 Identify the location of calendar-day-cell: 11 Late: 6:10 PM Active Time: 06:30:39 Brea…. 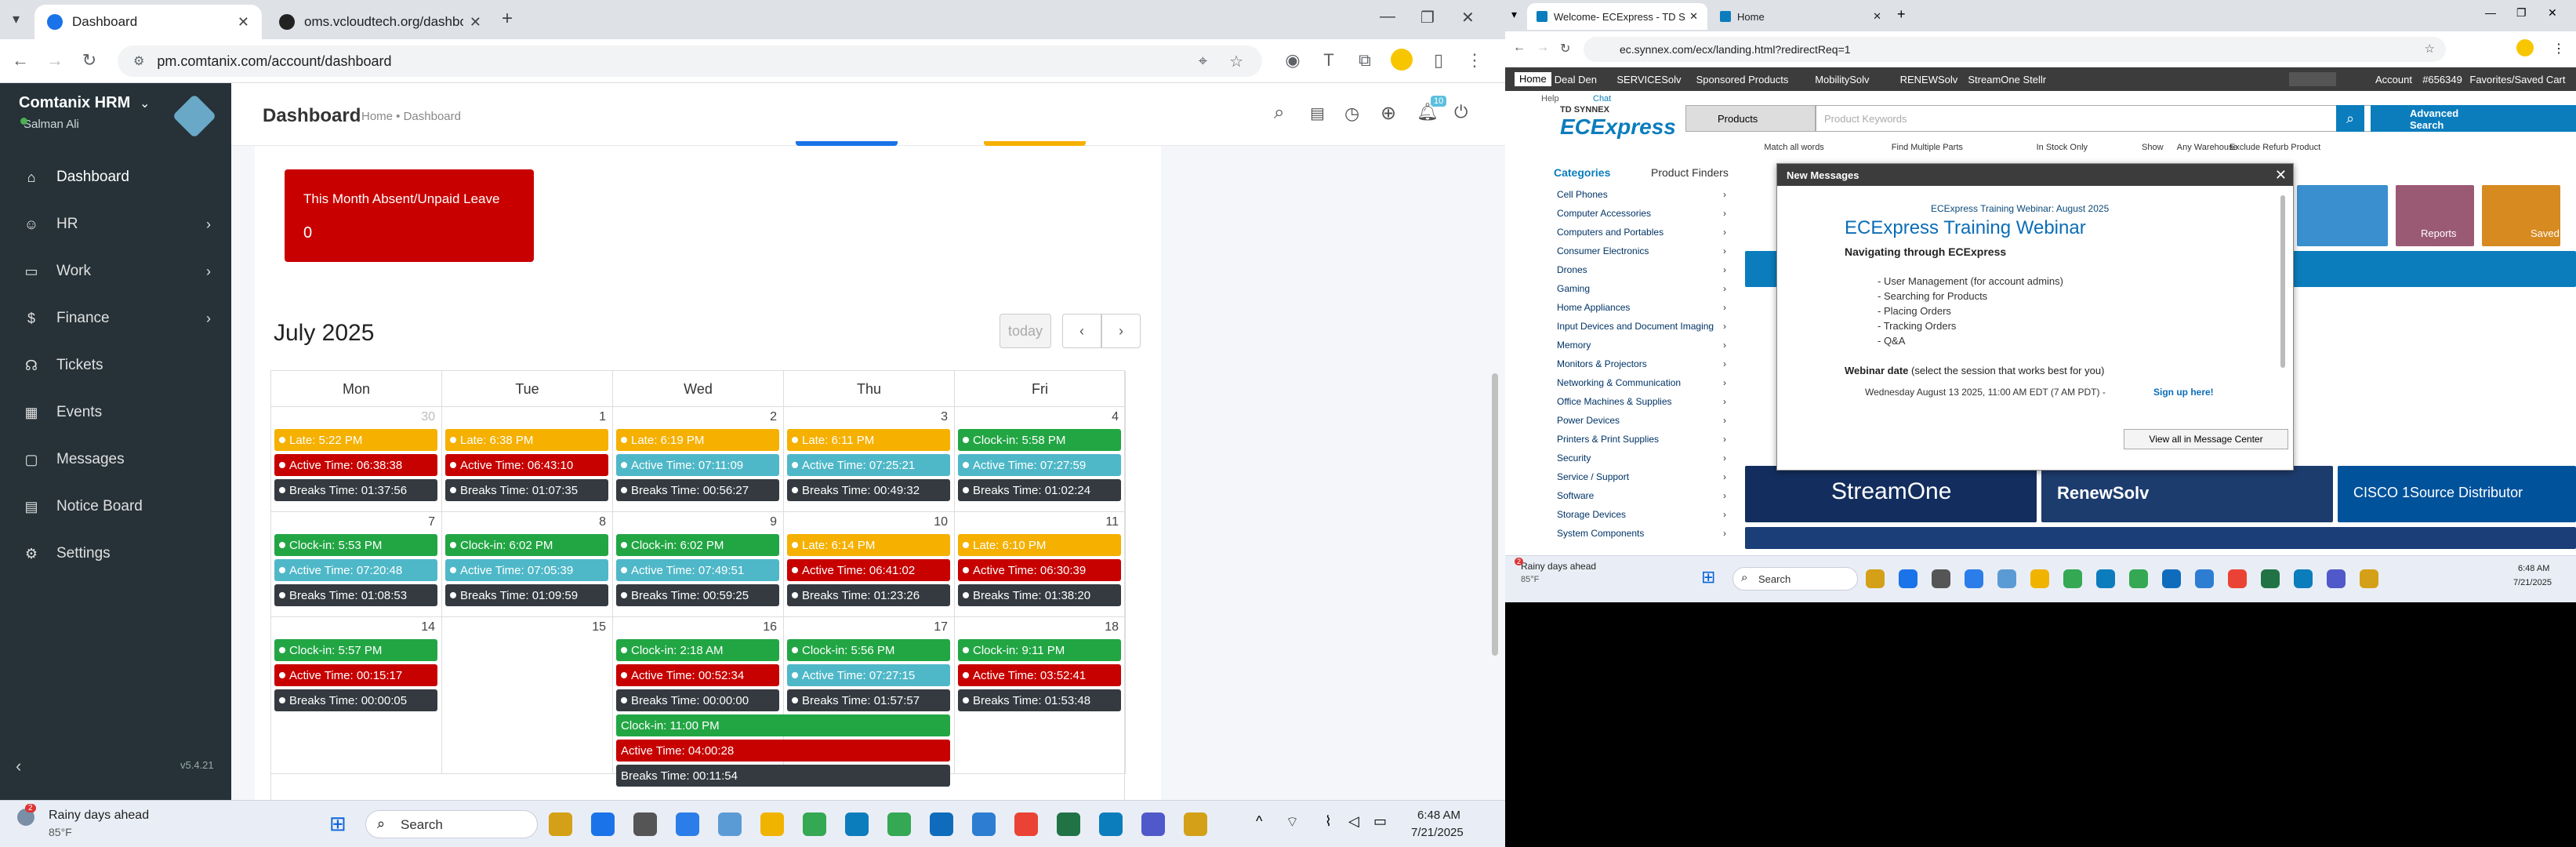
(1040, 564).